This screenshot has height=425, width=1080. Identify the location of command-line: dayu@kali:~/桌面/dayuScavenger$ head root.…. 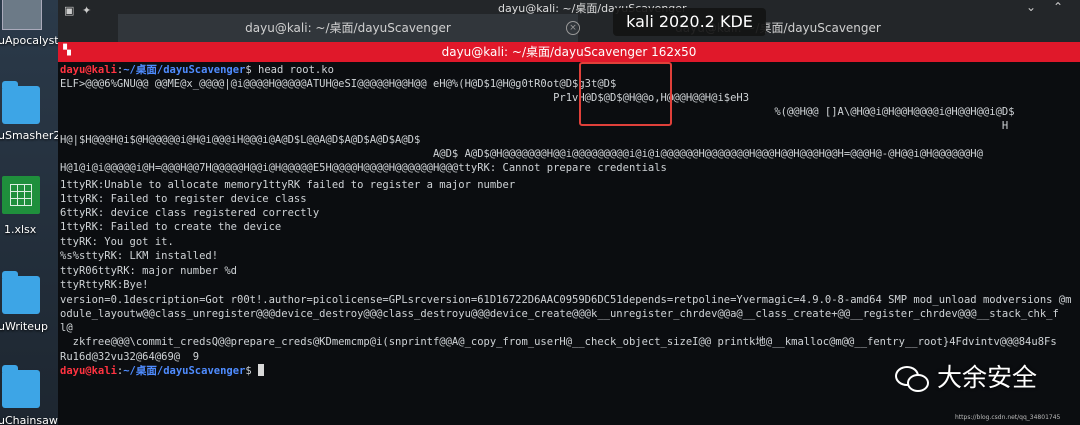
(197, 70).